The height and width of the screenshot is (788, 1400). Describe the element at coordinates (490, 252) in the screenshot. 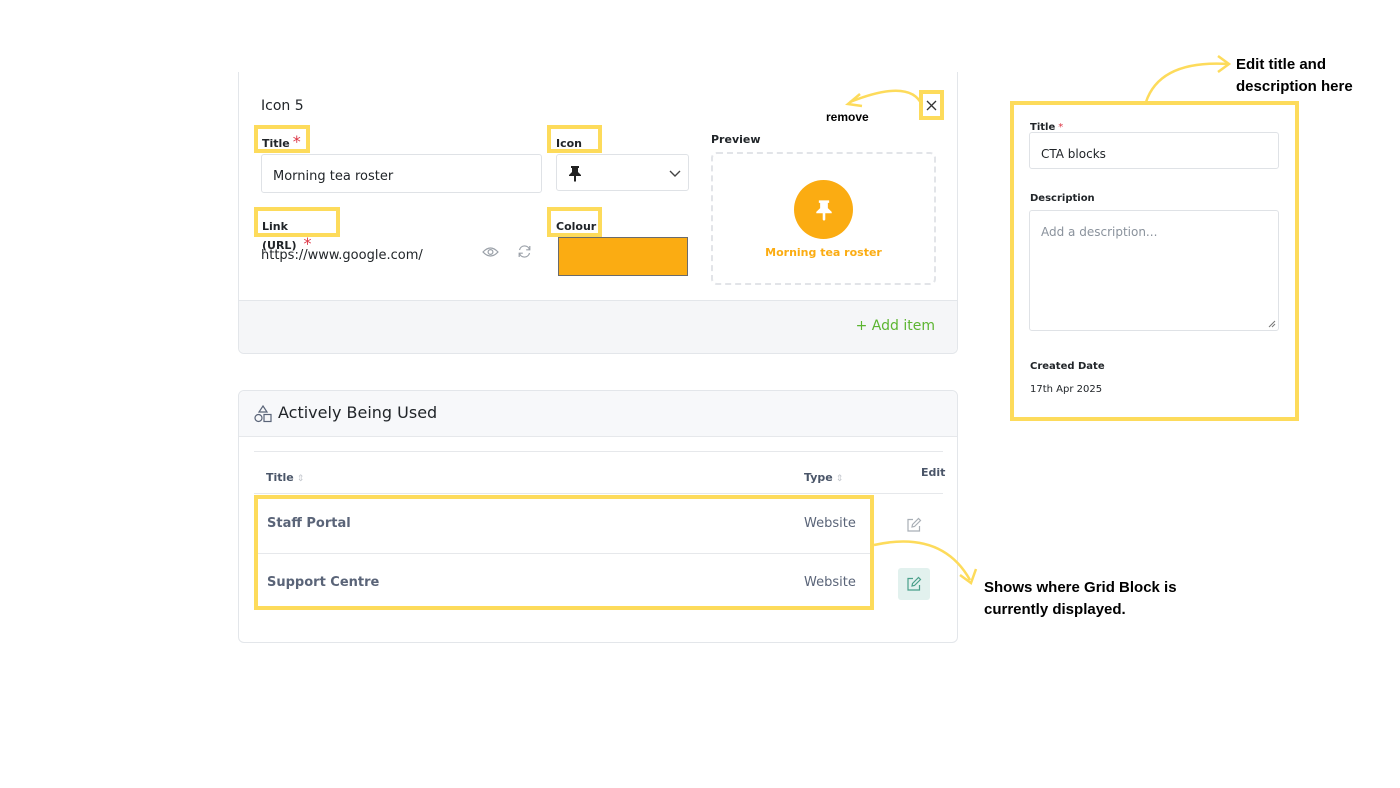

I see `eye-icon` at that location.